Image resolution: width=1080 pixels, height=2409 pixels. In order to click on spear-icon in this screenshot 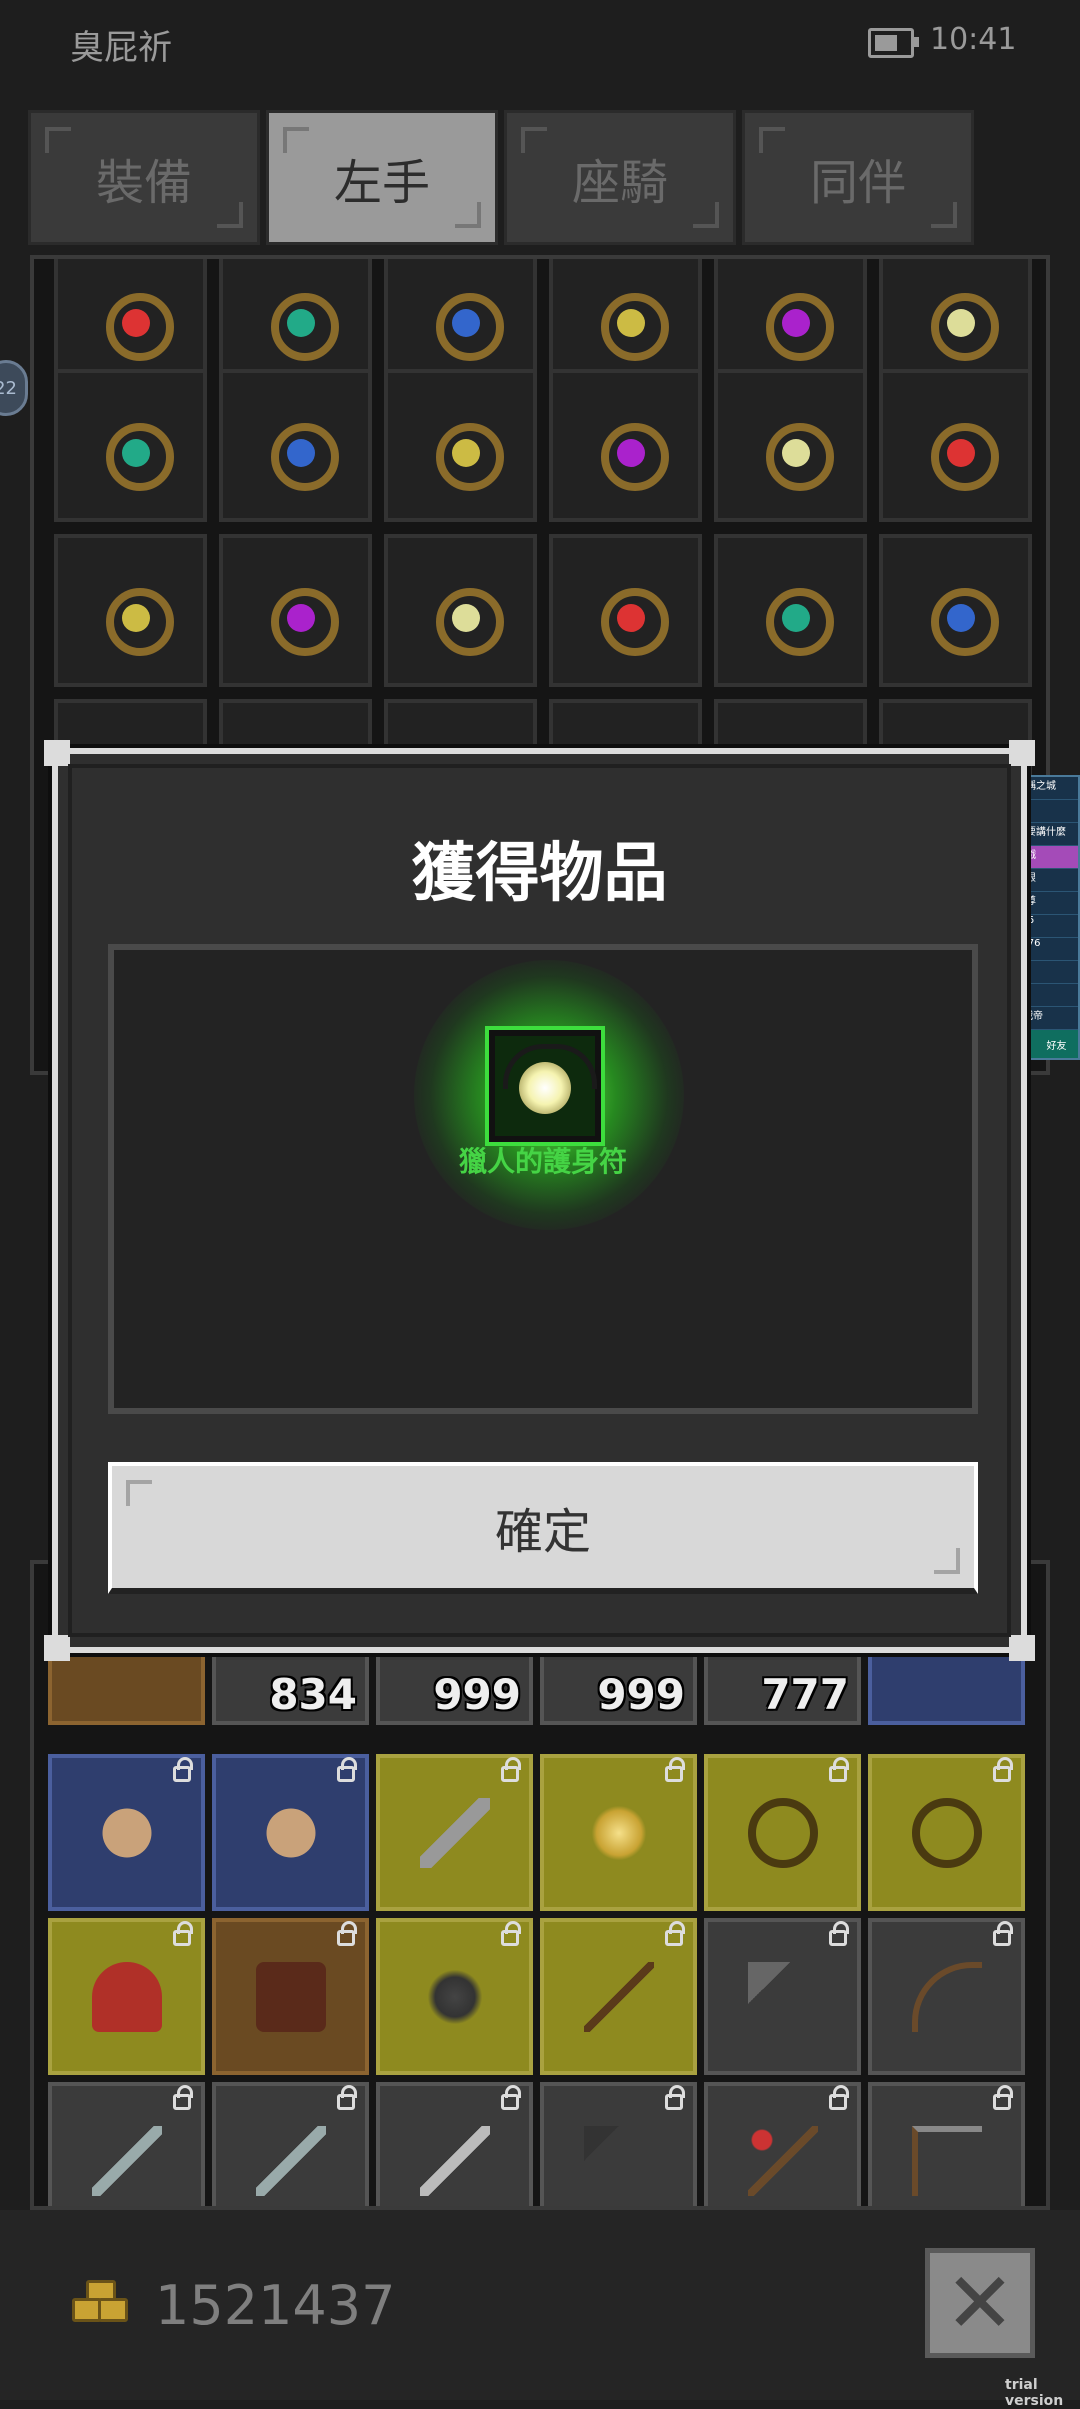, I will do `click(619, 1997)`.